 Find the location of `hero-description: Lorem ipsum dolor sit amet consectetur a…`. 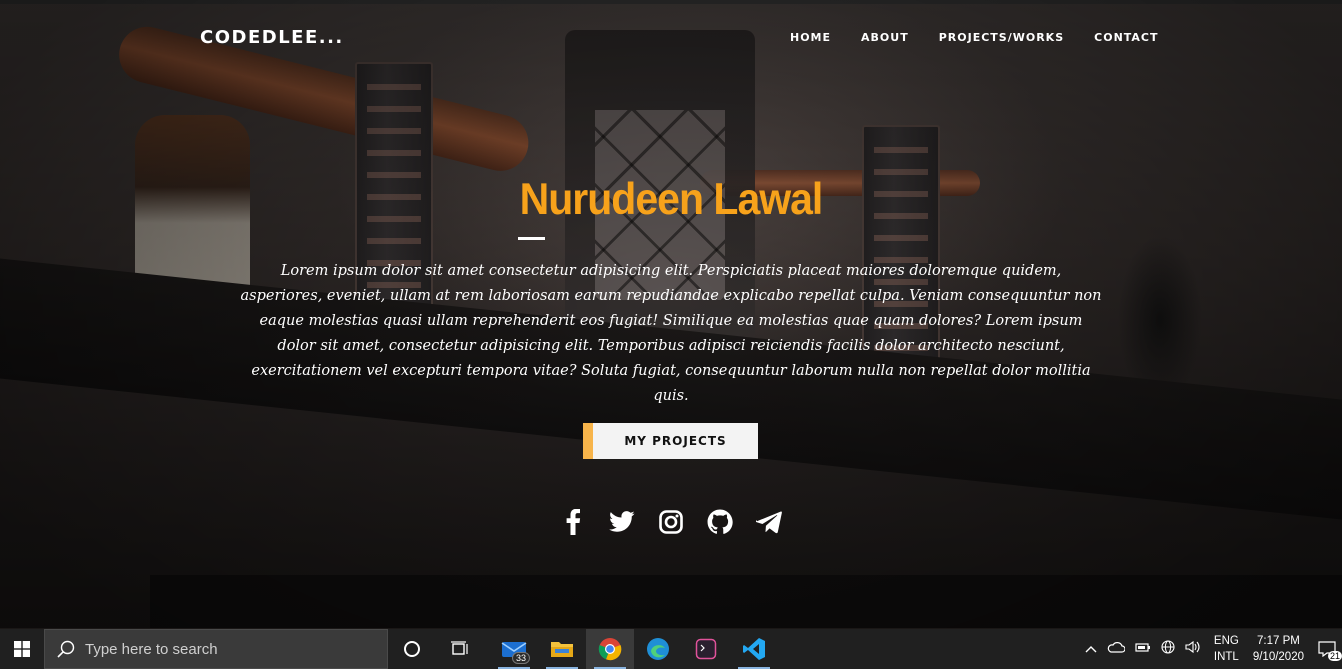

hero-description: Lorem ipsum dolor sit amet consectetur a… is located at coordinates (671, 333).